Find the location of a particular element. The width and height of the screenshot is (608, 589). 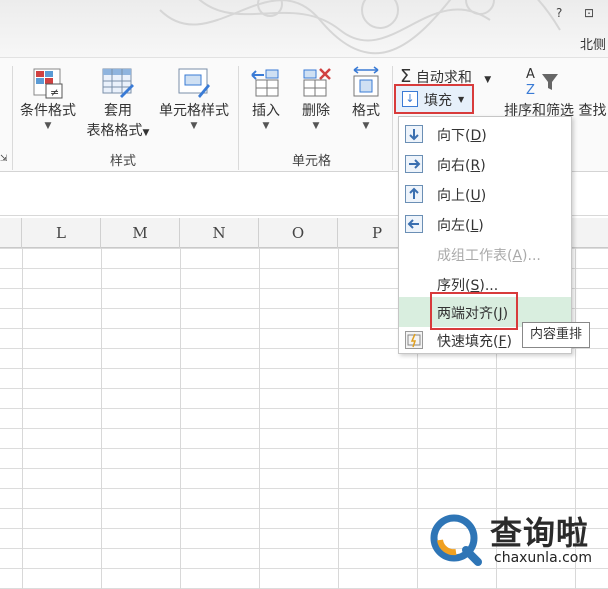

watermark-url: chaxunla.com is located at coordinates (543, 558).